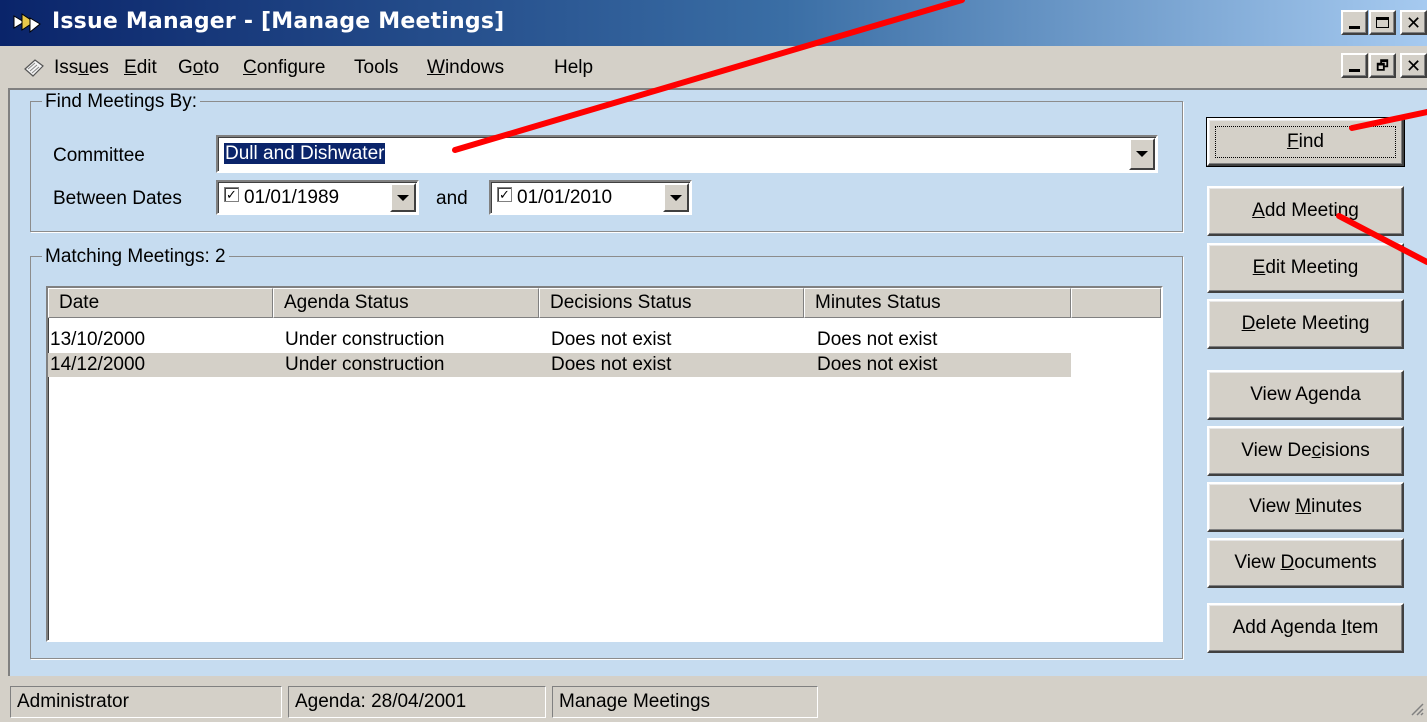  Describe the element at coordinates (465, 68) in the screenshot. I see `menu-item-windows: Windows` at that location.